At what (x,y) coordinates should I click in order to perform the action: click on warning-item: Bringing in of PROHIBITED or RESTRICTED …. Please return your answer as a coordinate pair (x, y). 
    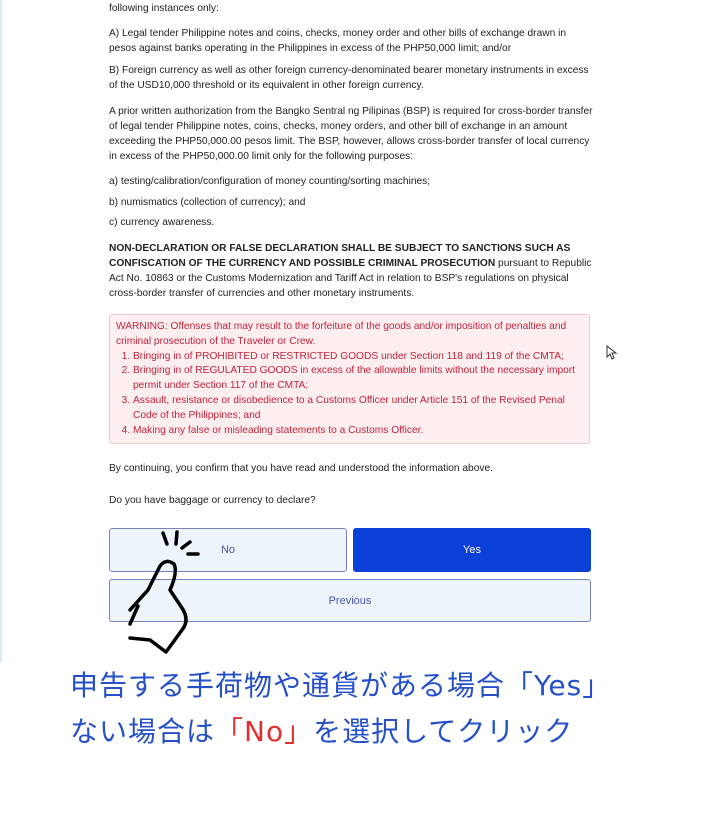
    Looking at the image, I should click on (358, 357).